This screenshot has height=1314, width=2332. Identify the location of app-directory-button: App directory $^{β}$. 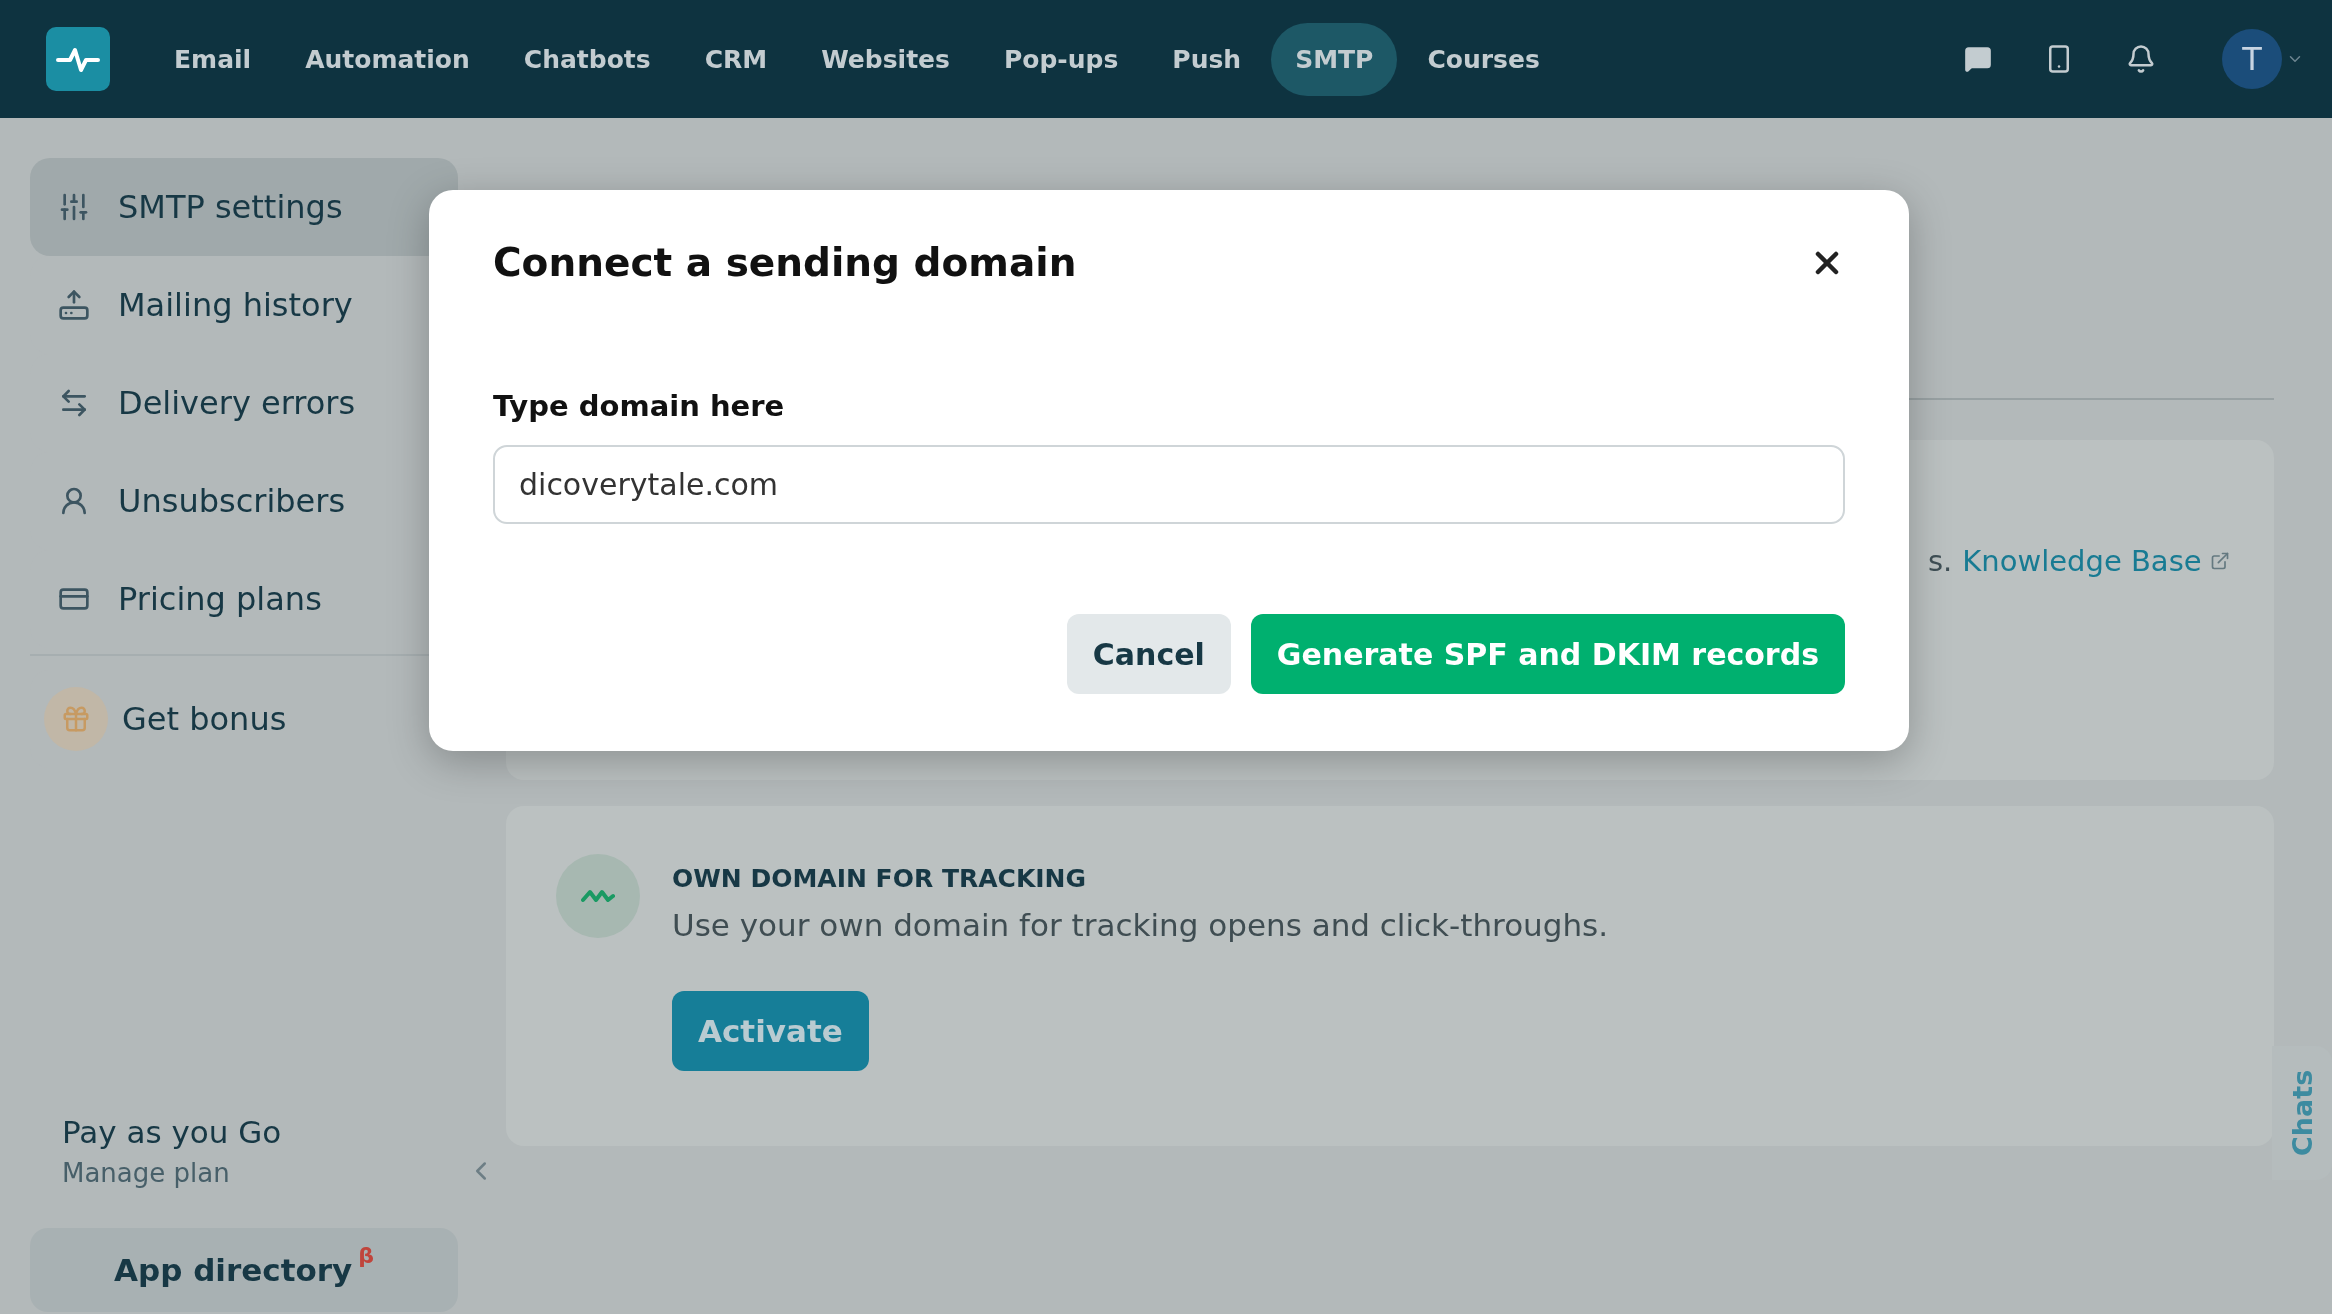
(244, 1270).